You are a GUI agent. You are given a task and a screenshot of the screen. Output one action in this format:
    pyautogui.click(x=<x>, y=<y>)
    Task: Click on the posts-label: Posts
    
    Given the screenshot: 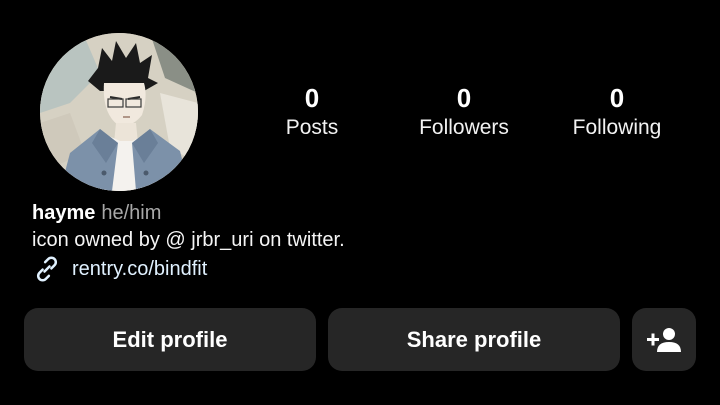 What is the action you would take?
    pyautogui.click(x=312, y=127)
    